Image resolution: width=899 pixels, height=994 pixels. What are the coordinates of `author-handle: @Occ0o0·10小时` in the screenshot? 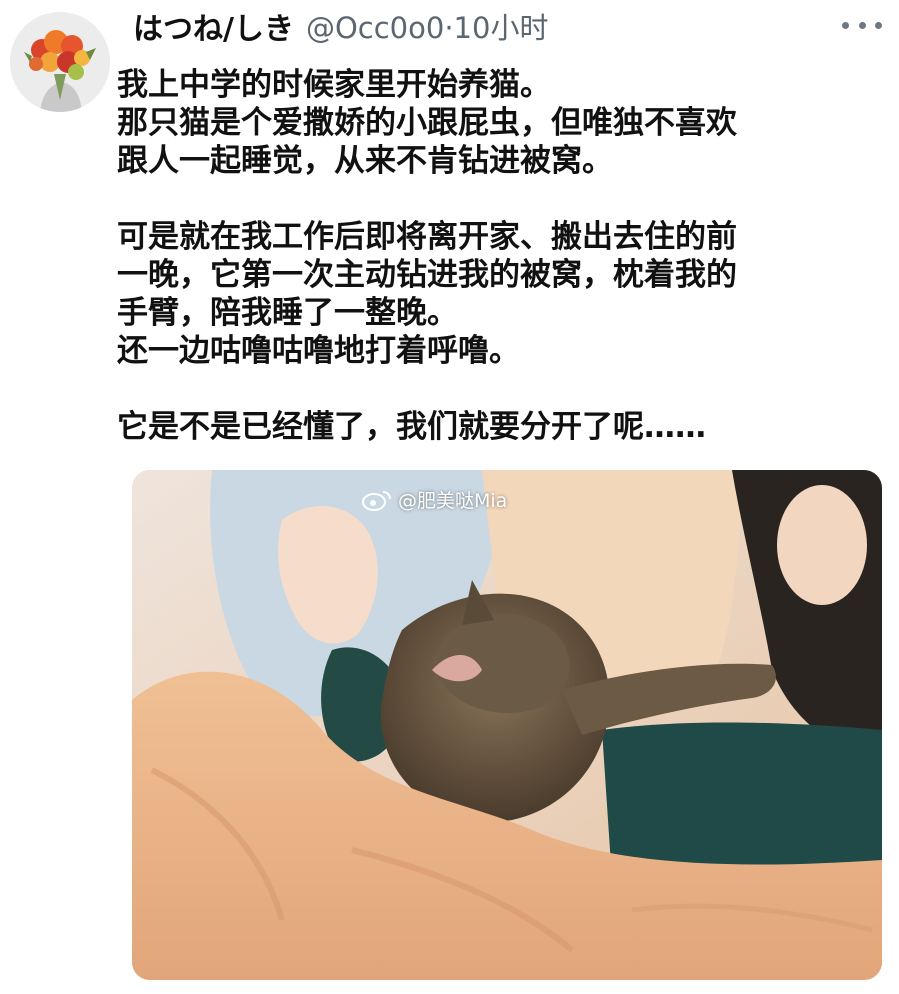 It's located at (427, 26).